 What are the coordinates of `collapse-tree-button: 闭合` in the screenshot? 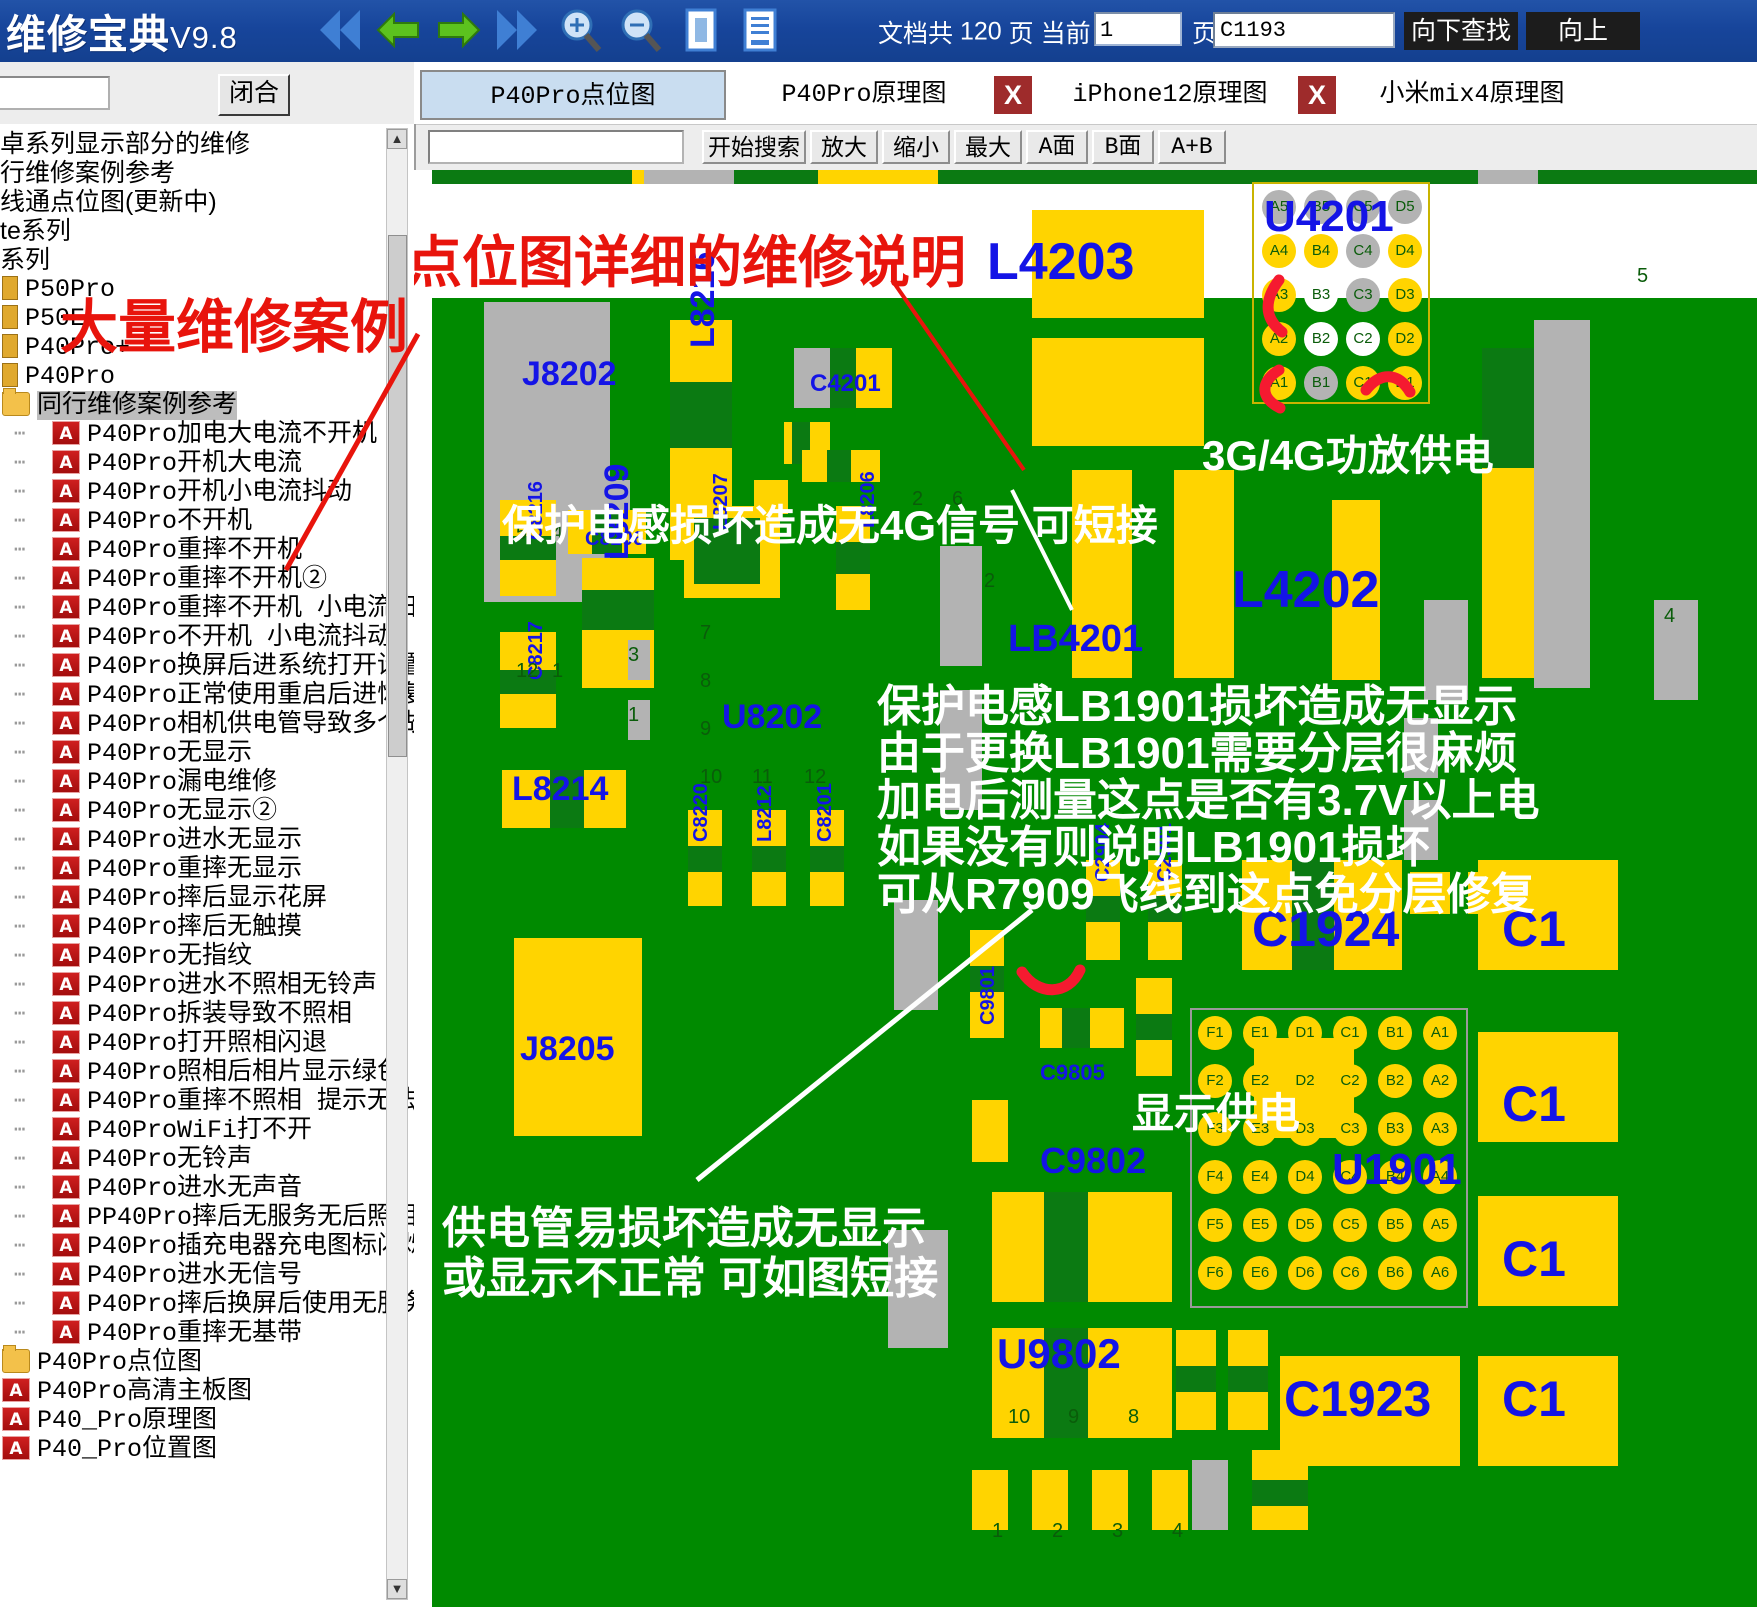 It's located at (254, 95).